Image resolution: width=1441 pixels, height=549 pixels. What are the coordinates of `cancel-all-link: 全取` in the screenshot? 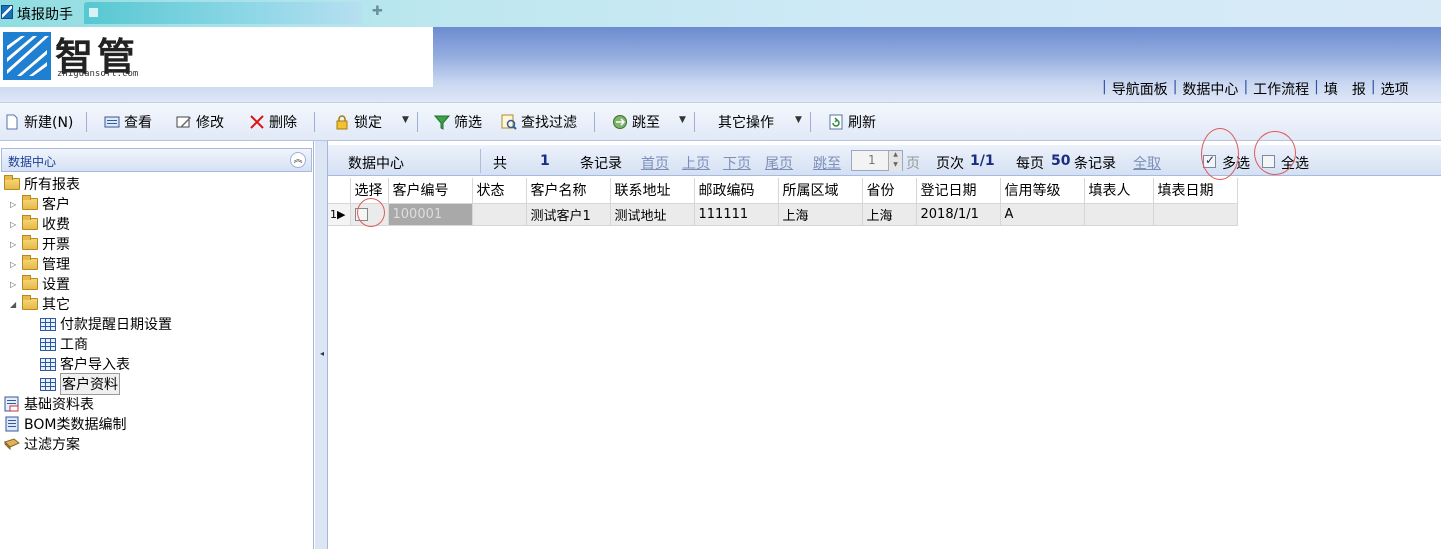 It's located at (1147, 163).